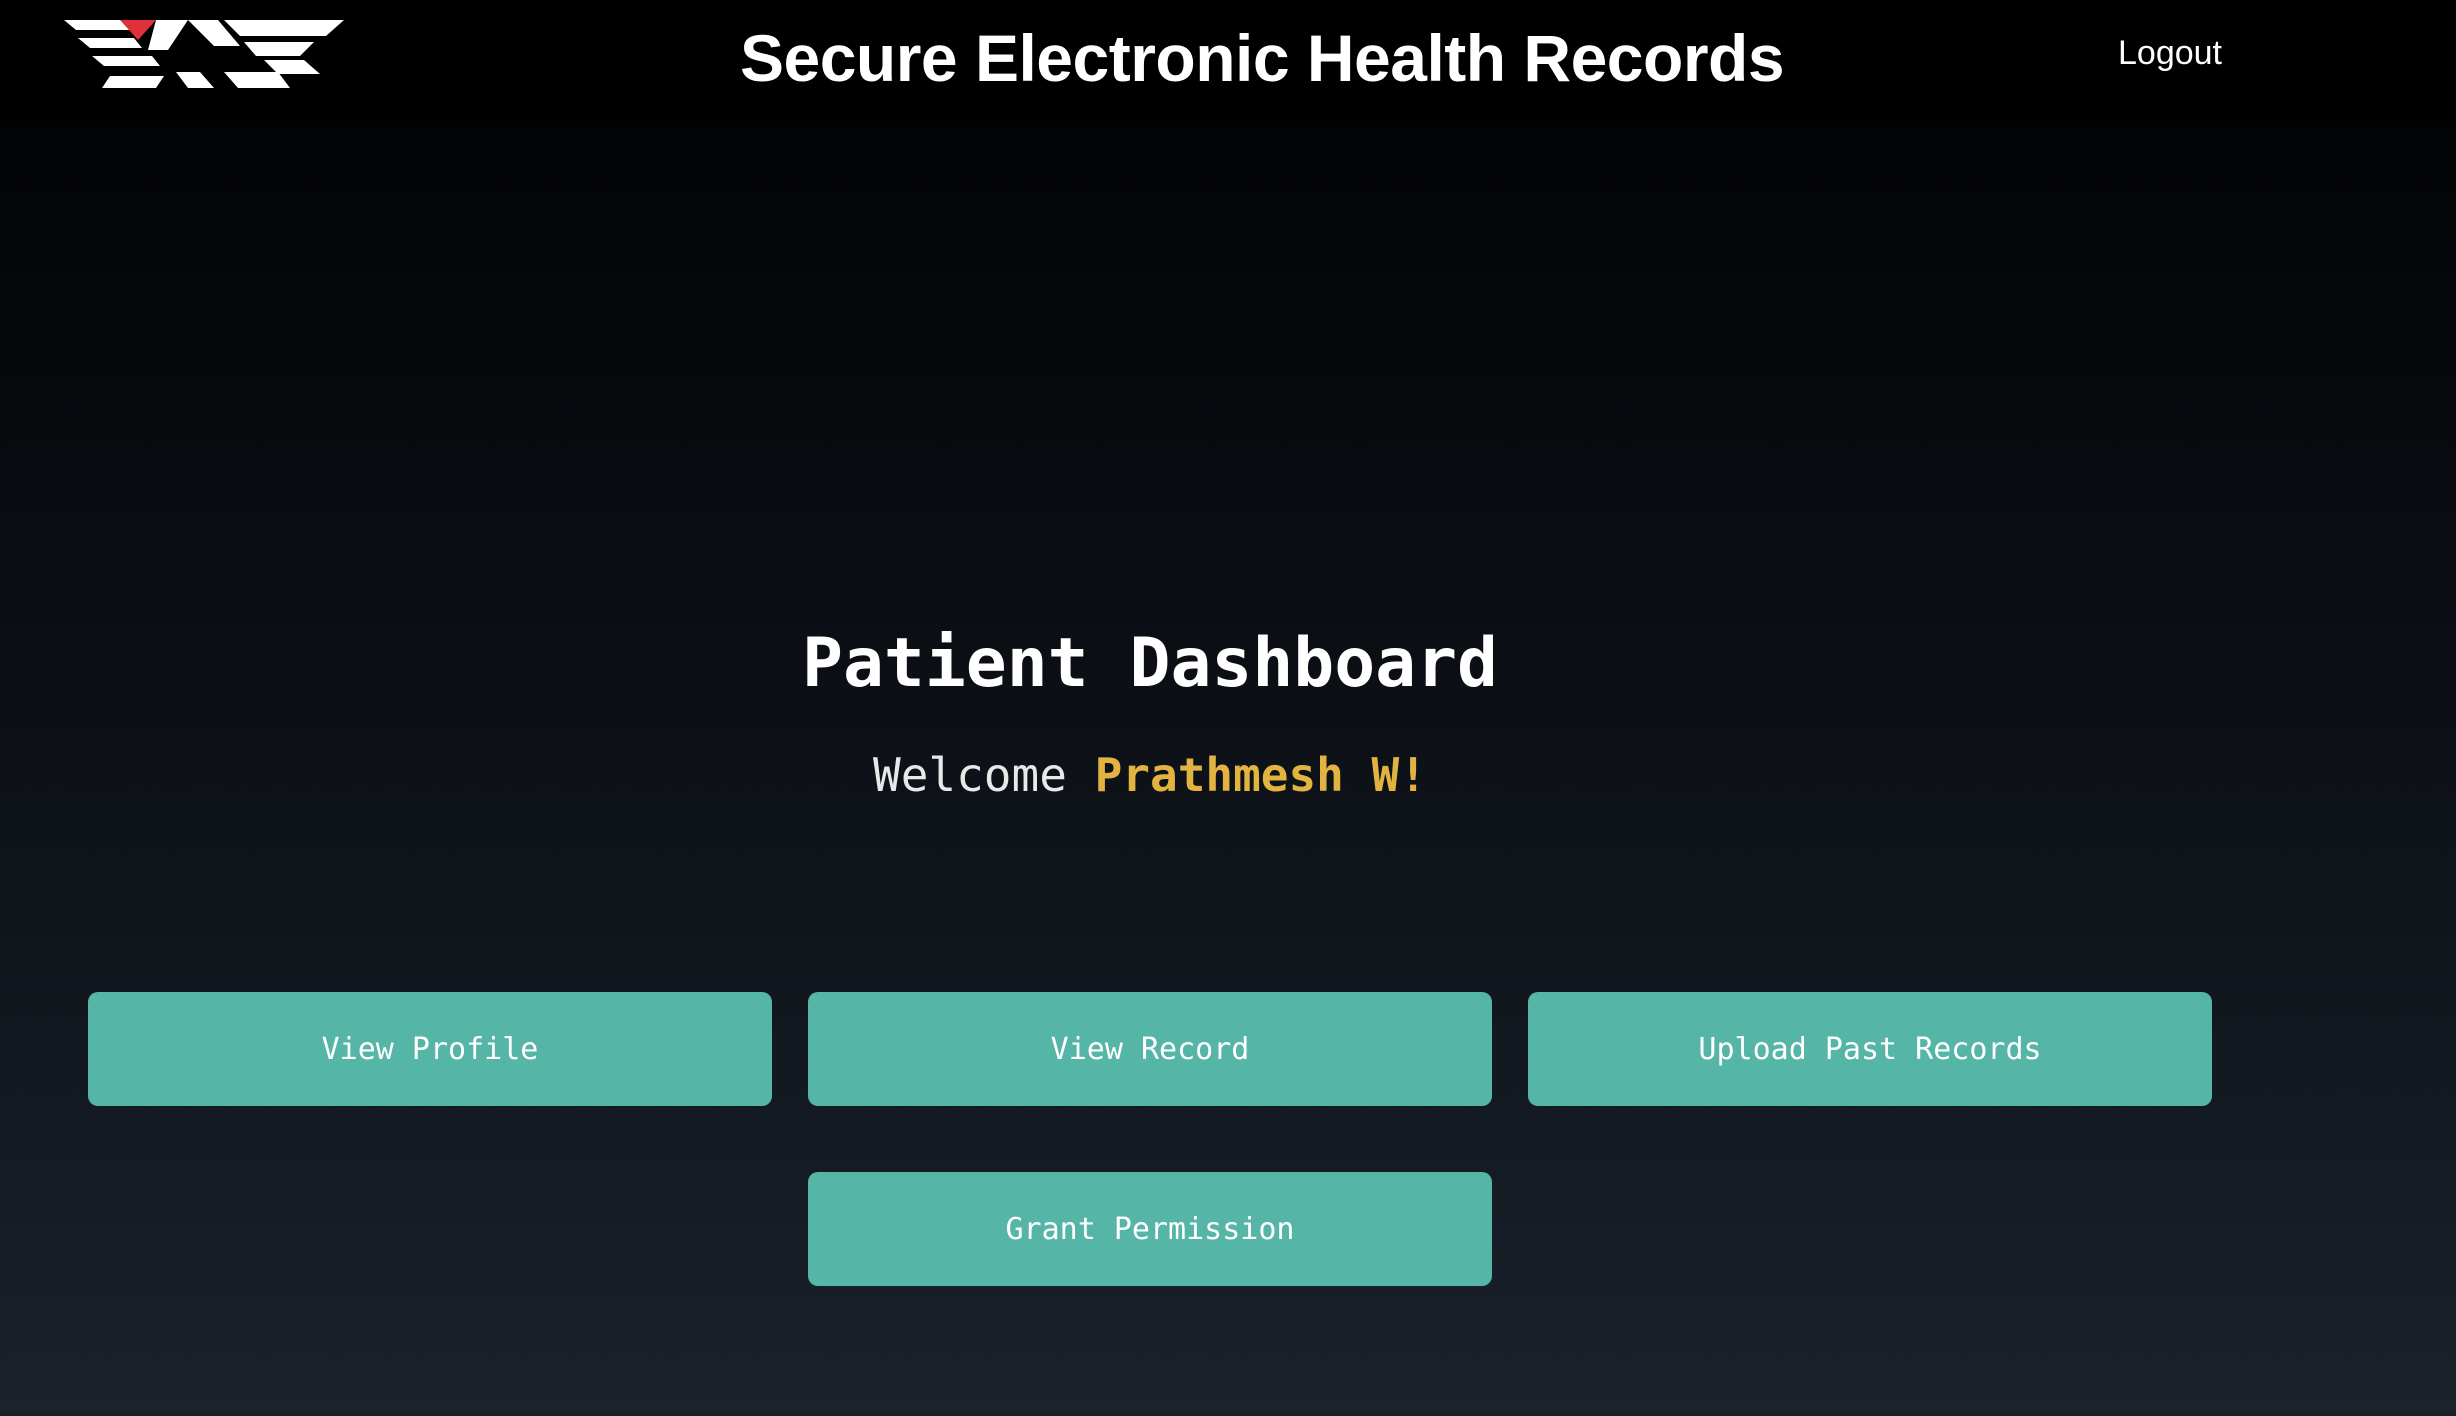 The height and width of the screenshot is (1416, 2456). Describe the element at coordinates (1150, 1229) in the screenshot. I see `grant-permission-button: Grant Permission` at that location.